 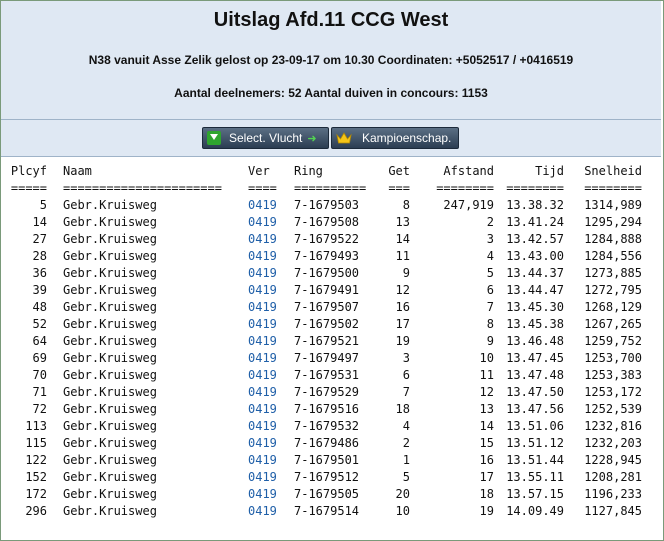 What do you see at coordinates (613, 273) in the screenshot?
I see `cell-snelheid: 1273,885` at bounding box center [613, 273].